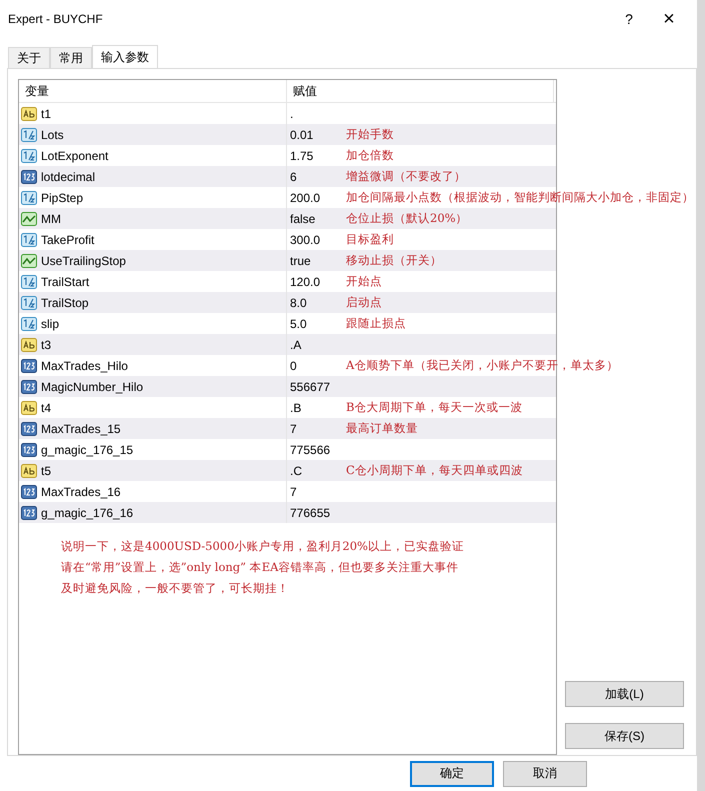 The width and height of the screenshot is (705, 791). I want to click on parameter-name: TrailStart, so click(65, 281).